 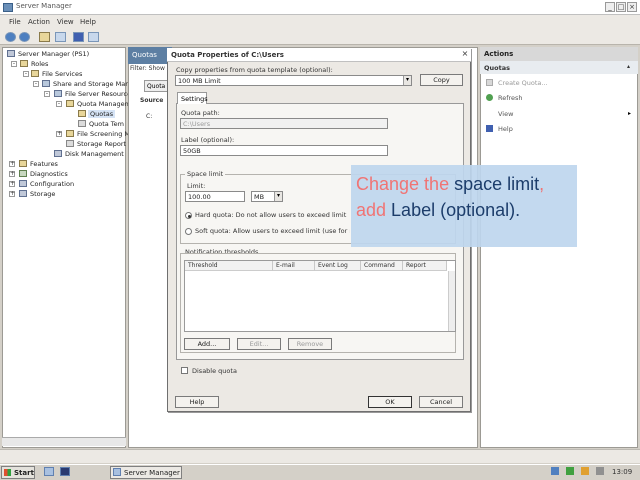 I want to click on server-manager-quicklaunch-icon, so click(x=49, y=471).